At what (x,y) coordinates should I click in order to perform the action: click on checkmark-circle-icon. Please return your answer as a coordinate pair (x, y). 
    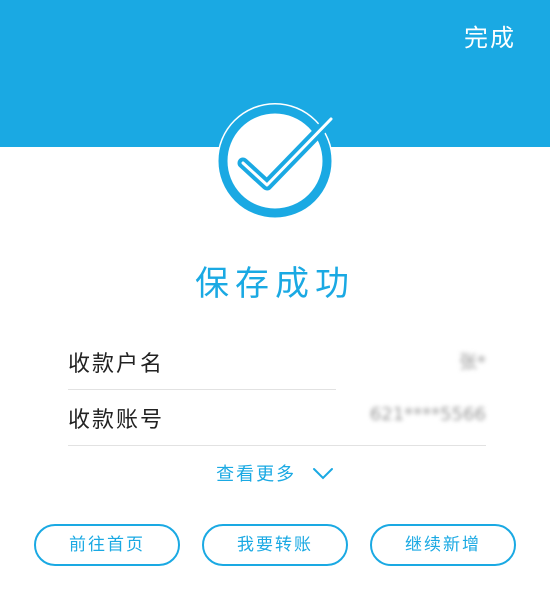
    Looking at the image, I should click on (275, 161).